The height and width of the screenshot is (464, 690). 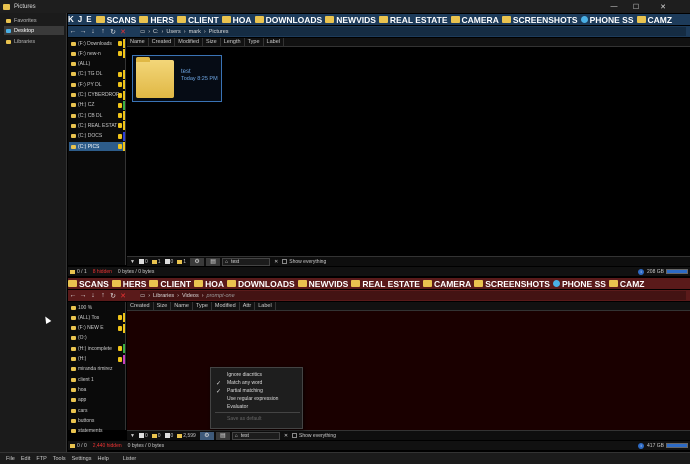 What do you see at coordinates (97, 307) in the screenshot?
I see `tree-item: 100 %` at bounding box center [97, 307].